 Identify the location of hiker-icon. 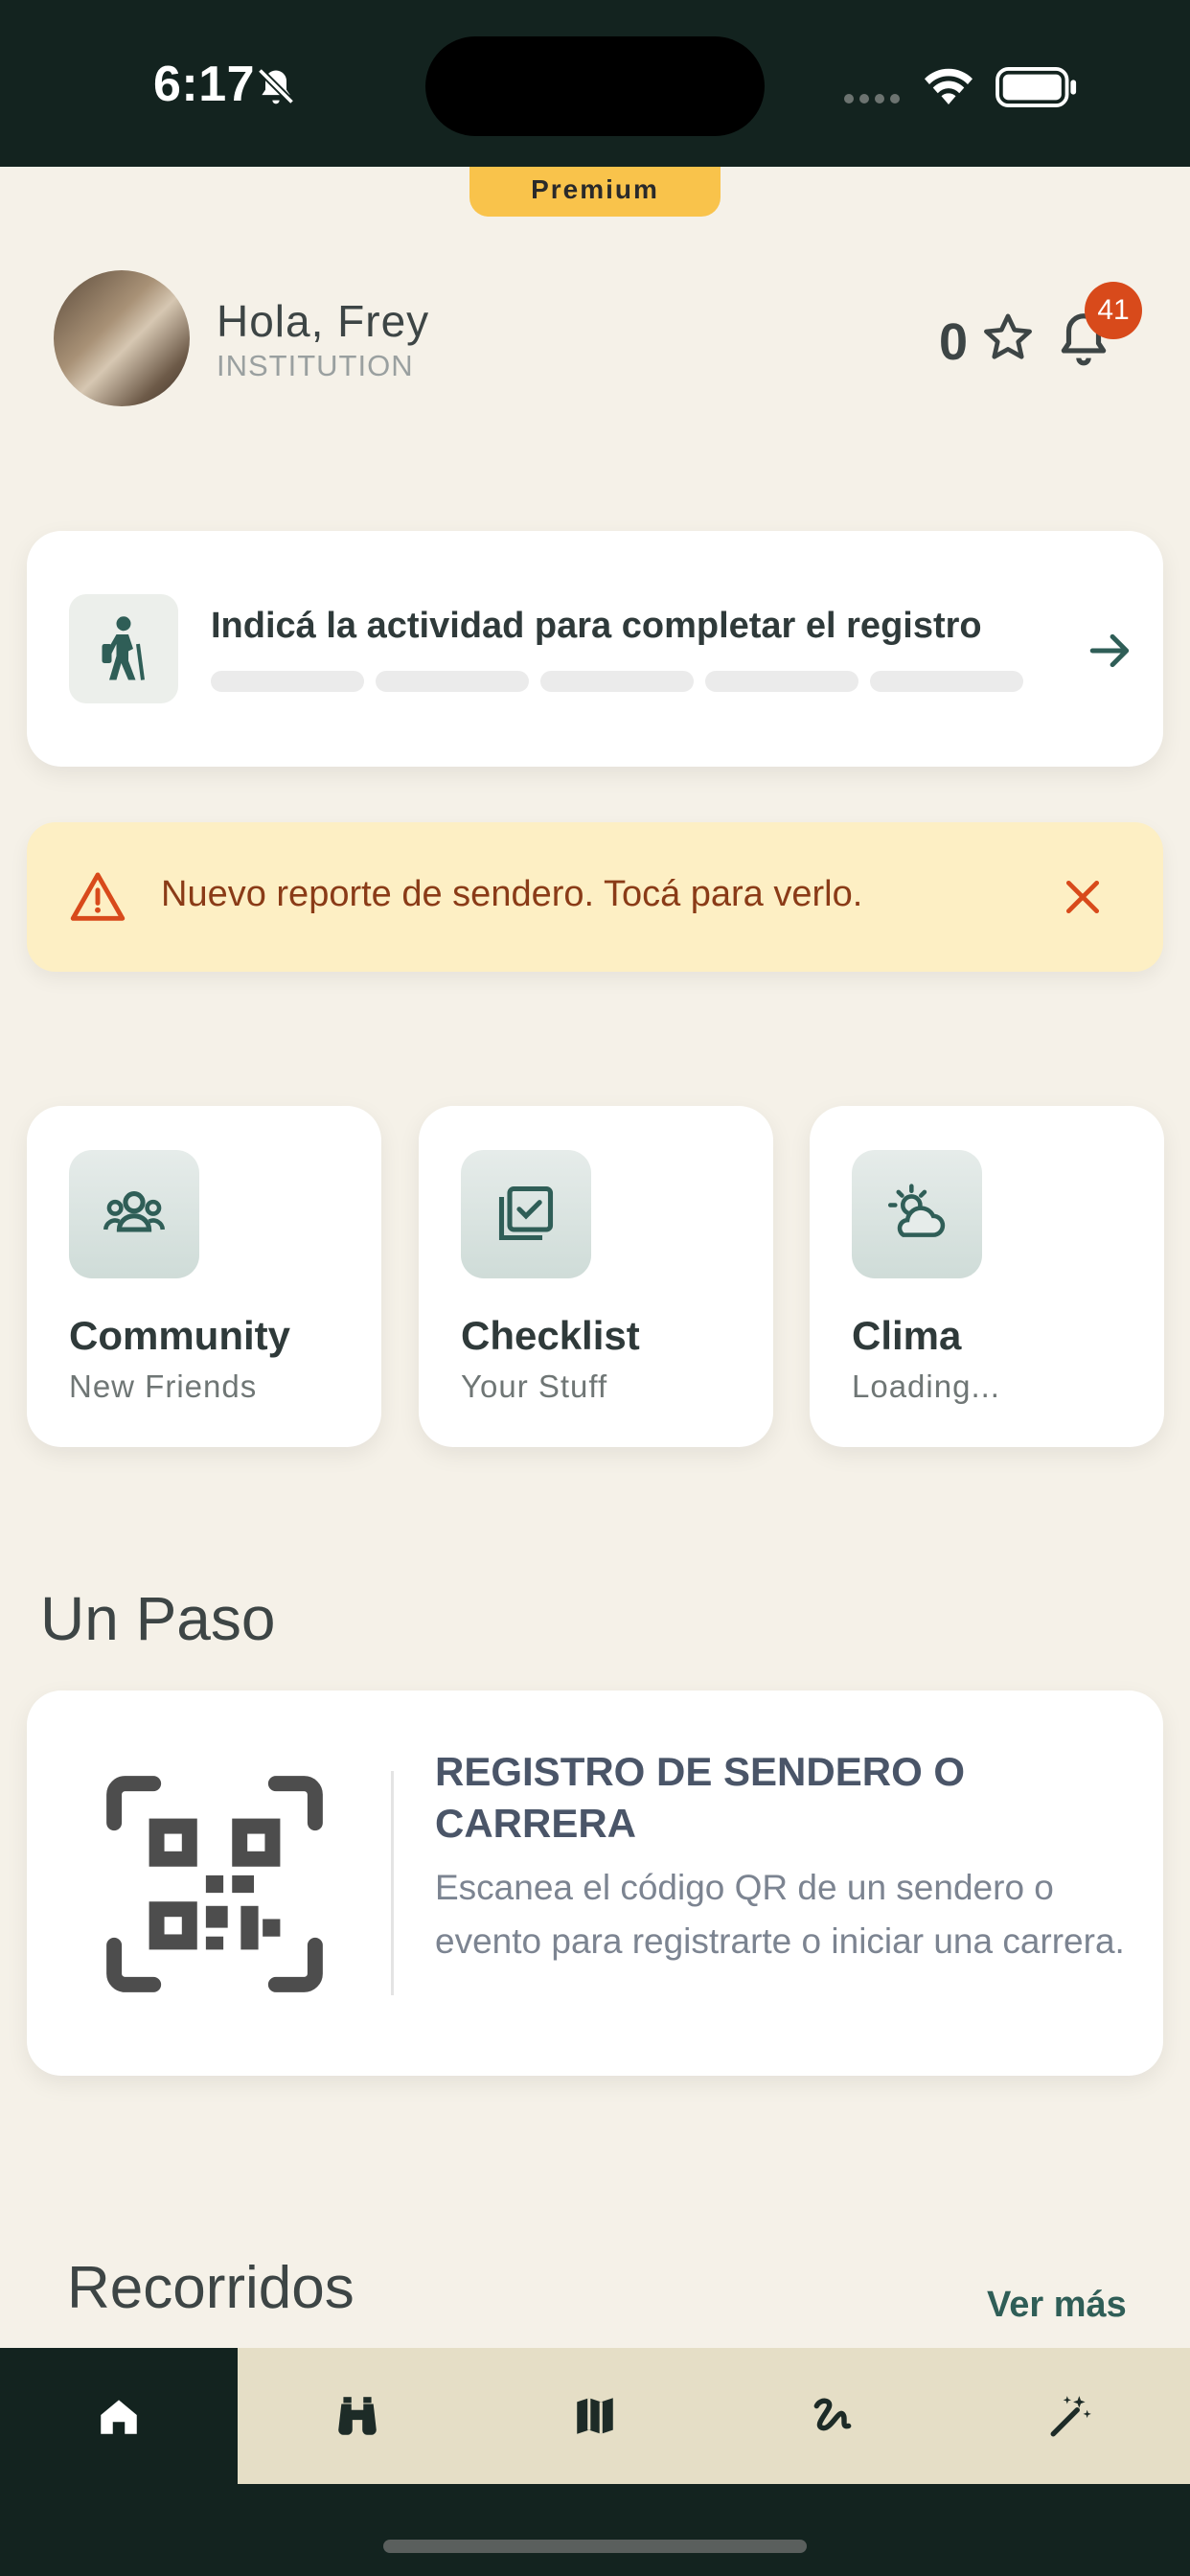
(124, 648).